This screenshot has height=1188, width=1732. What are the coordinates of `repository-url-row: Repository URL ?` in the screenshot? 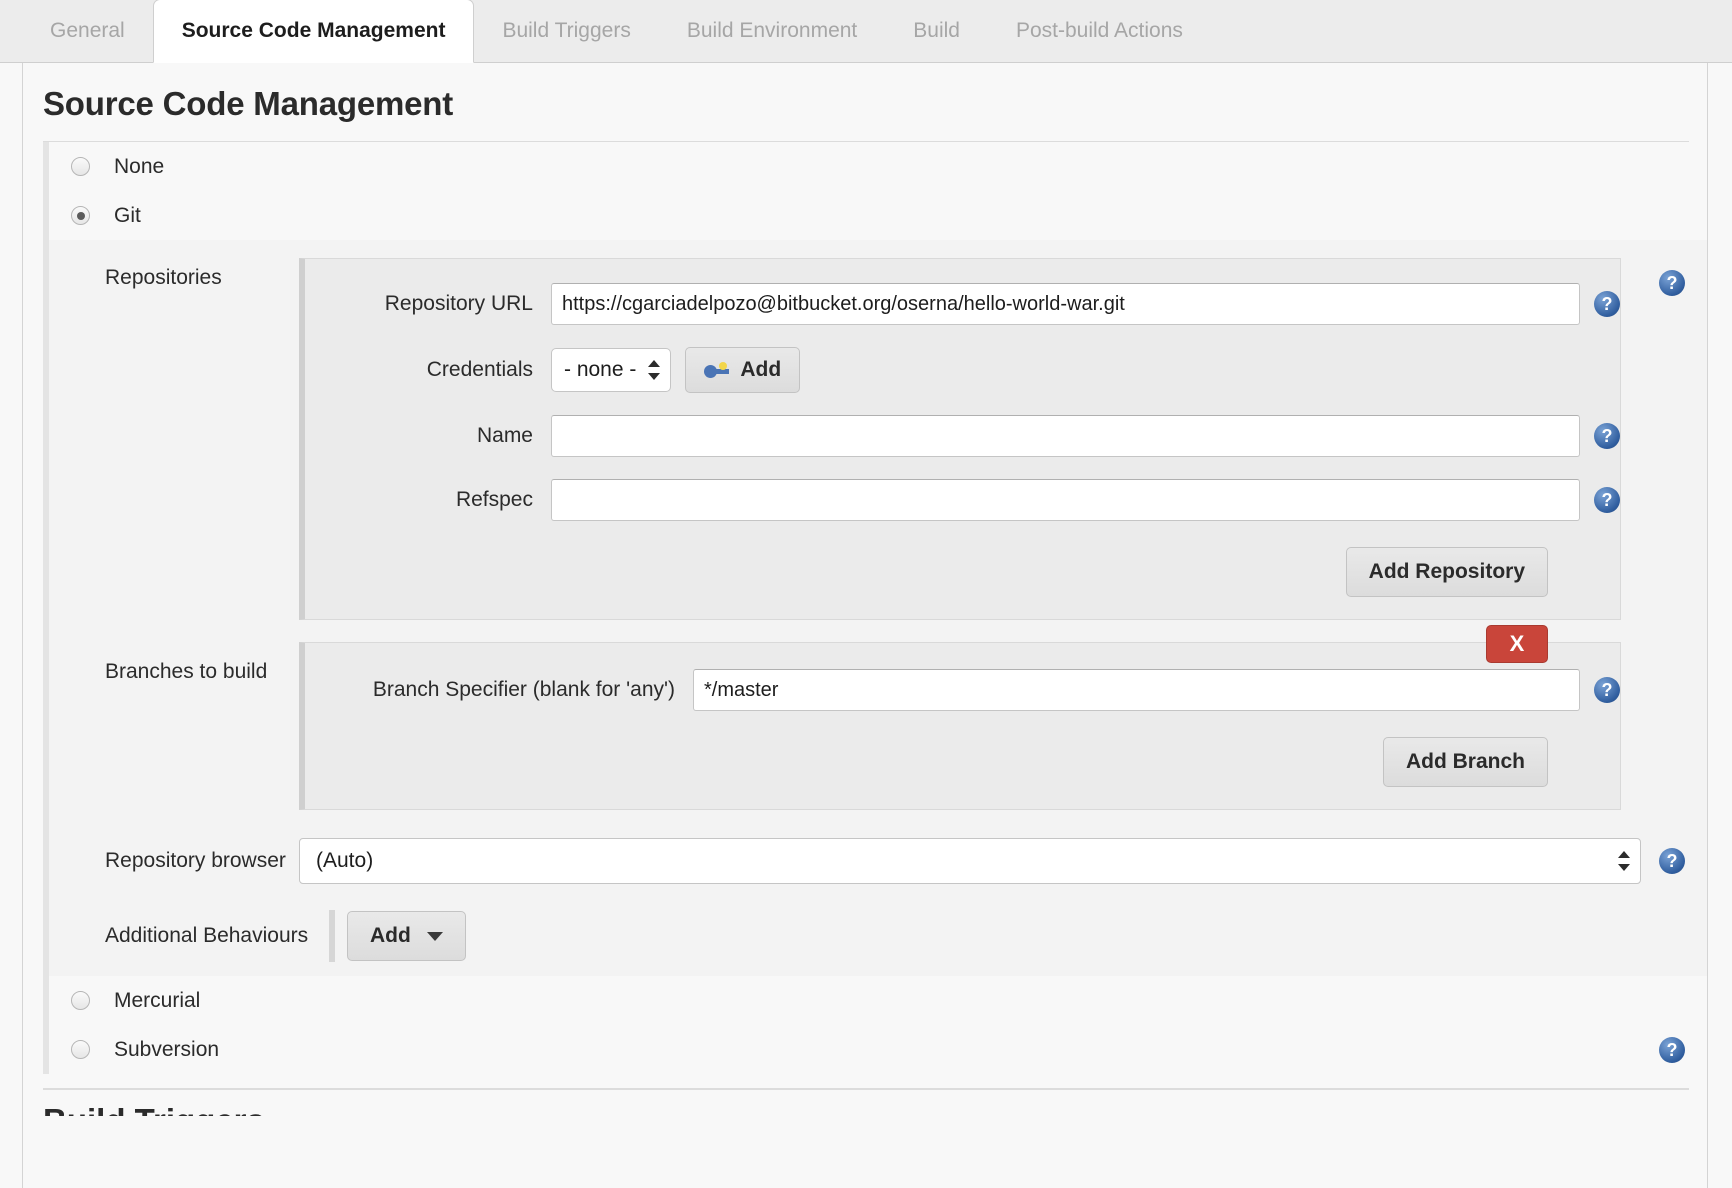 It's located at (962, 304).